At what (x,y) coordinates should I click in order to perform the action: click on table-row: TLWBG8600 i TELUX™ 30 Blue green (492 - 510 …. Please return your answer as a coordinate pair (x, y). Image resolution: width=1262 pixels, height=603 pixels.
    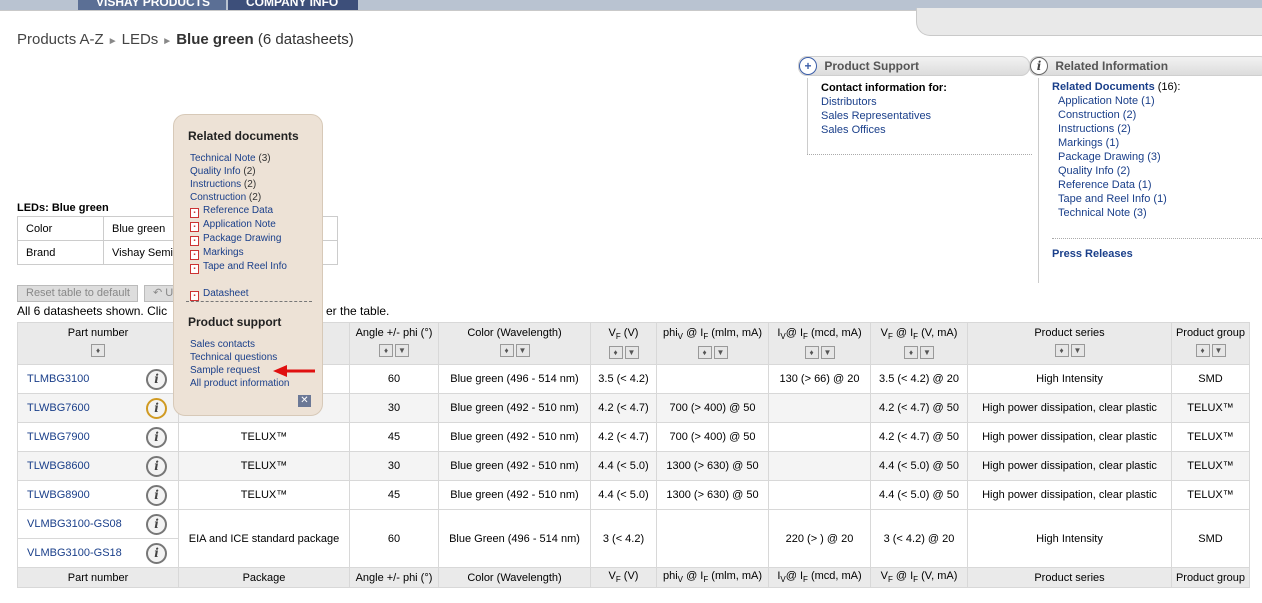
    Looking at the image, I should click on (633, 466).